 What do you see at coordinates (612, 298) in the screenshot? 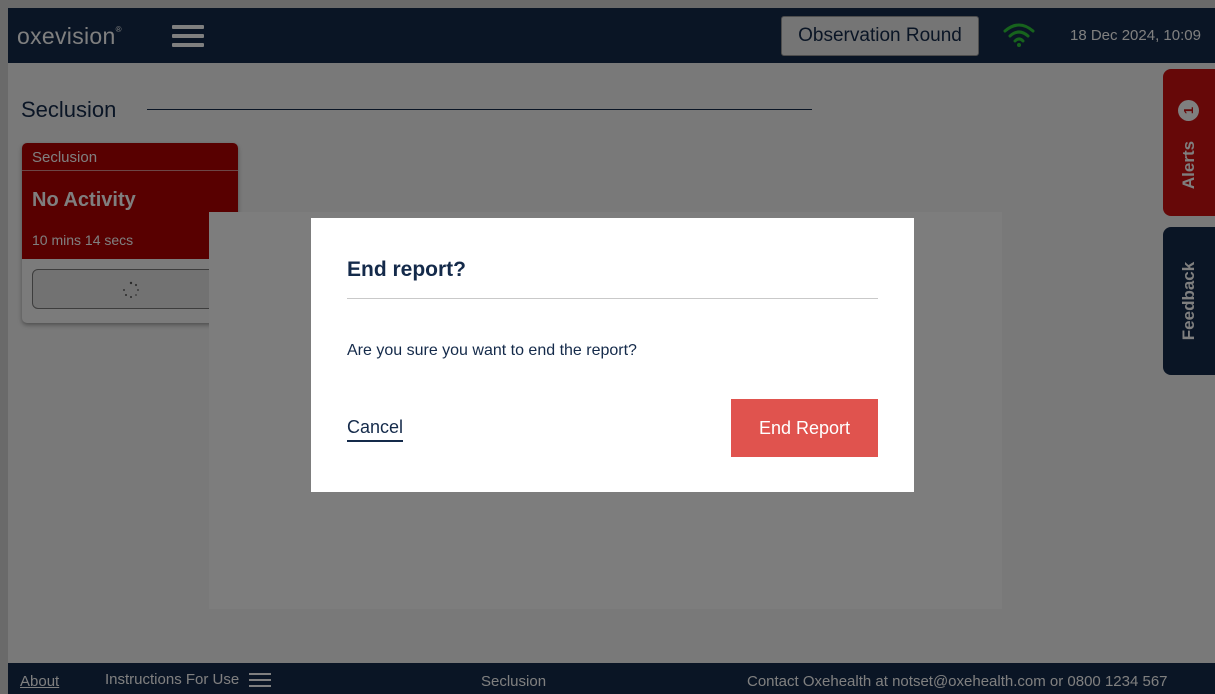
I see `dialog-divider` at bounding box center [612, 298].